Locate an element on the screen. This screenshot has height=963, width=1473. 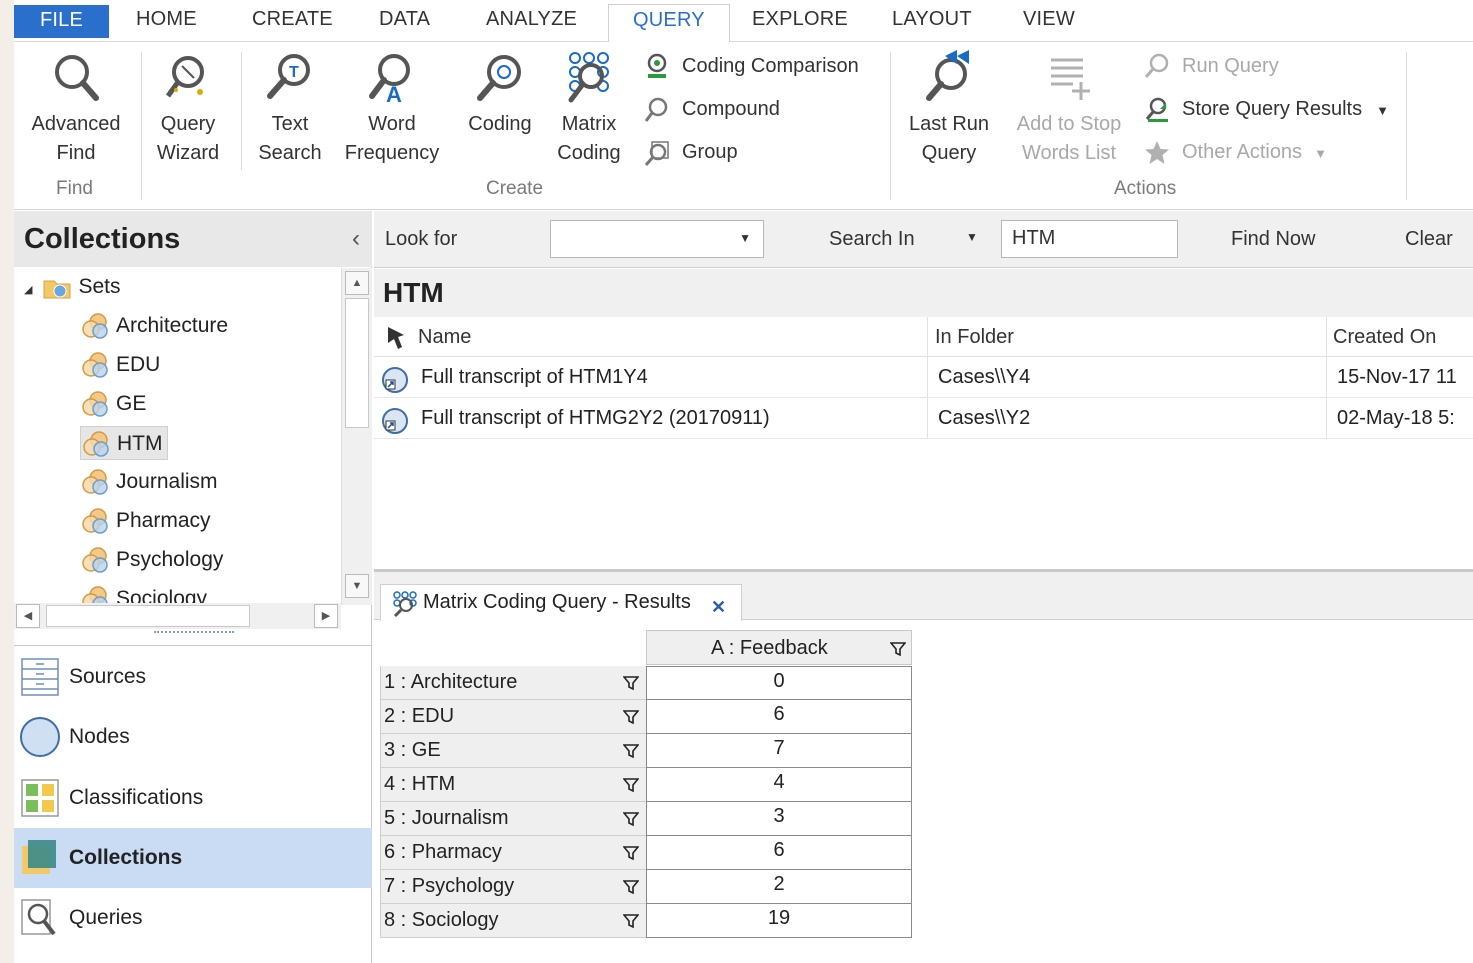
matrix-row: 6 : Pharmacy 6 is located at coordinates (646, 853).